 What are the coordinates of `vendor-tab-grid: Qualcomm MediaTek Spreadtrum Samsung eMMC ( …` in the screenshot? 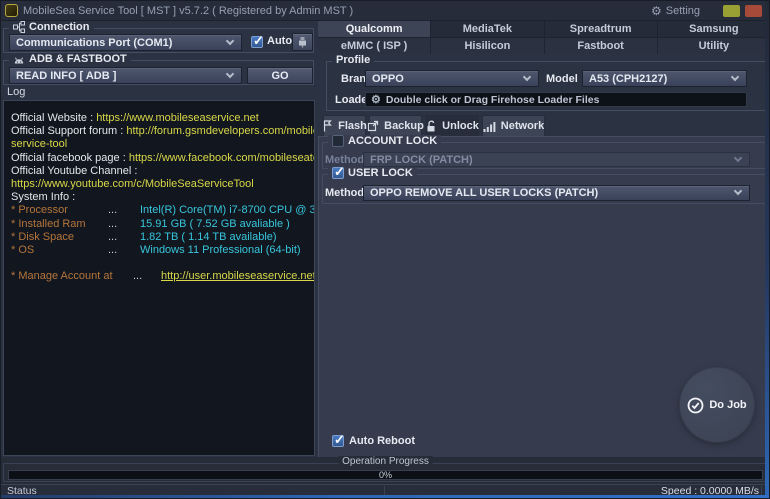 It's located at (543, 37).